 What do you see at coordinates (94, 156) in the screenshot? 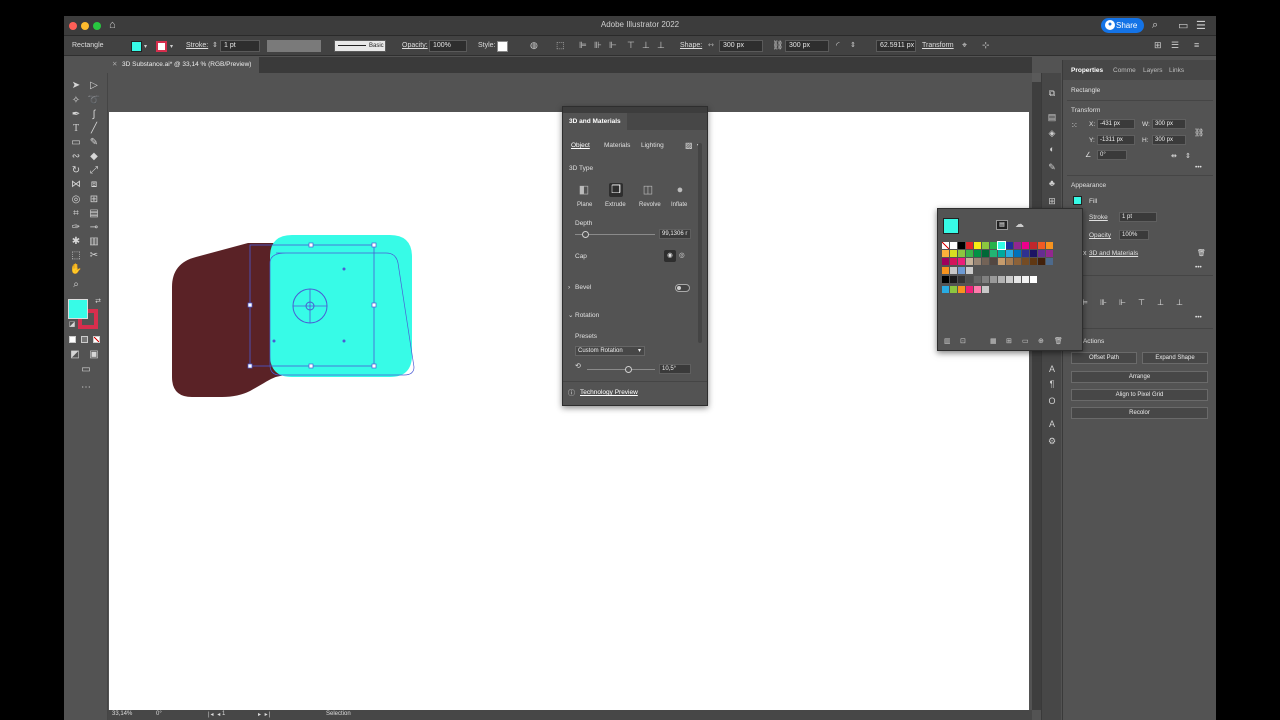
I see `eraser-tool-icon: ◆` at bounding box center [94, 156].